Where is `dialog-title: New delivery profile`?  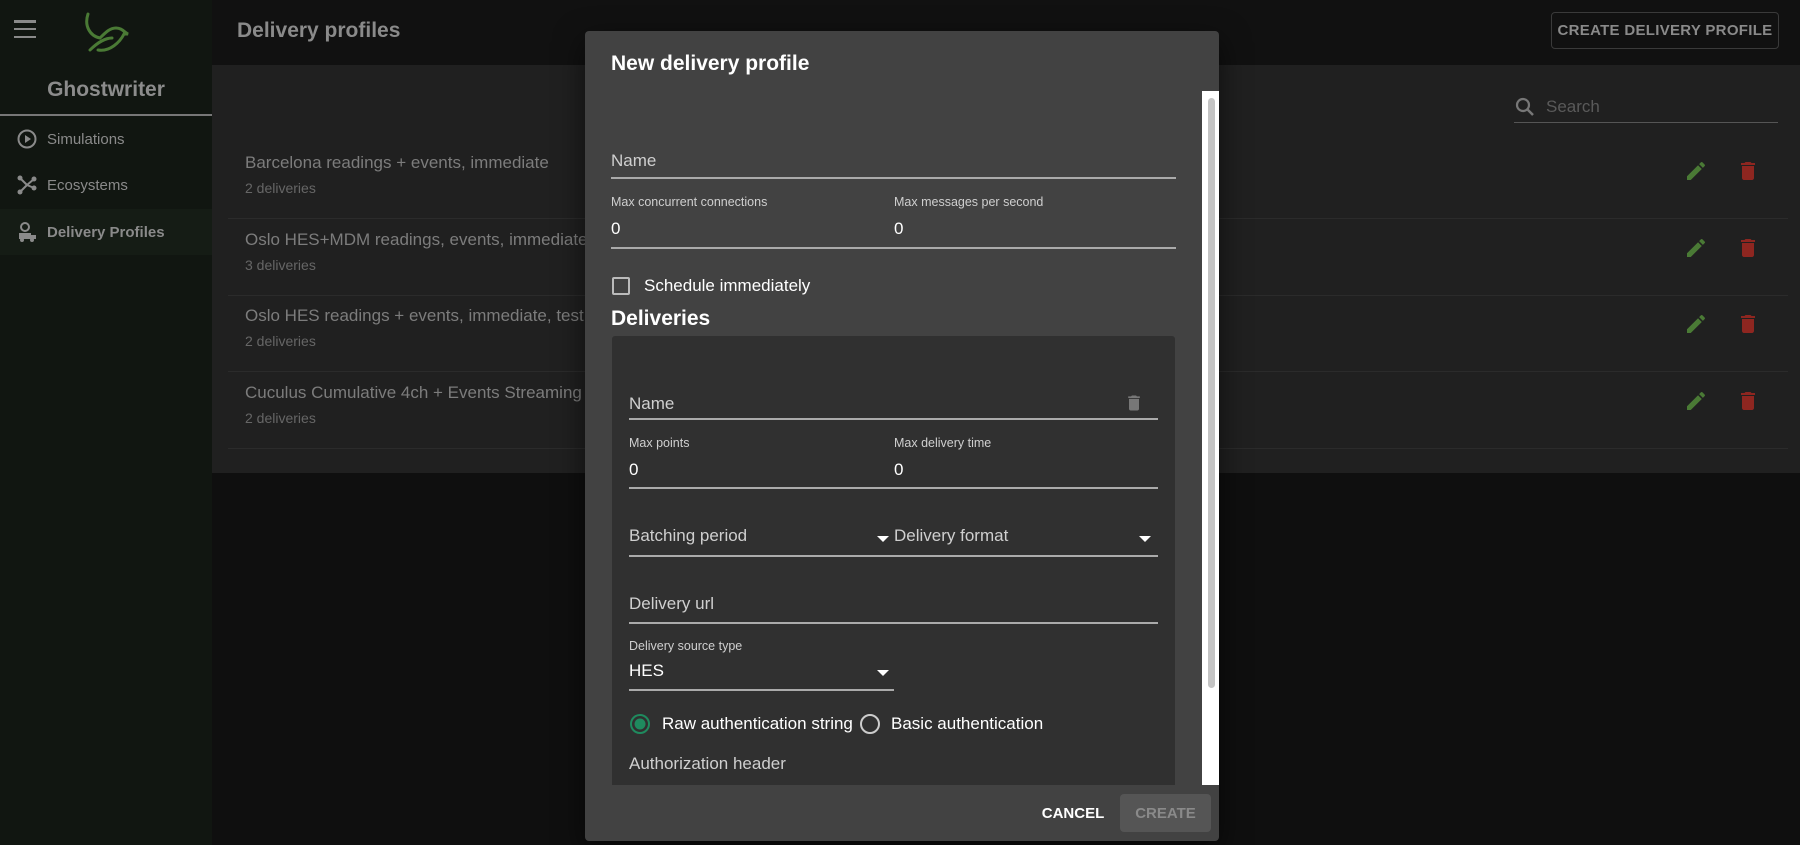
dialog-title: New delivery profile is located at coordinates (710, 63).